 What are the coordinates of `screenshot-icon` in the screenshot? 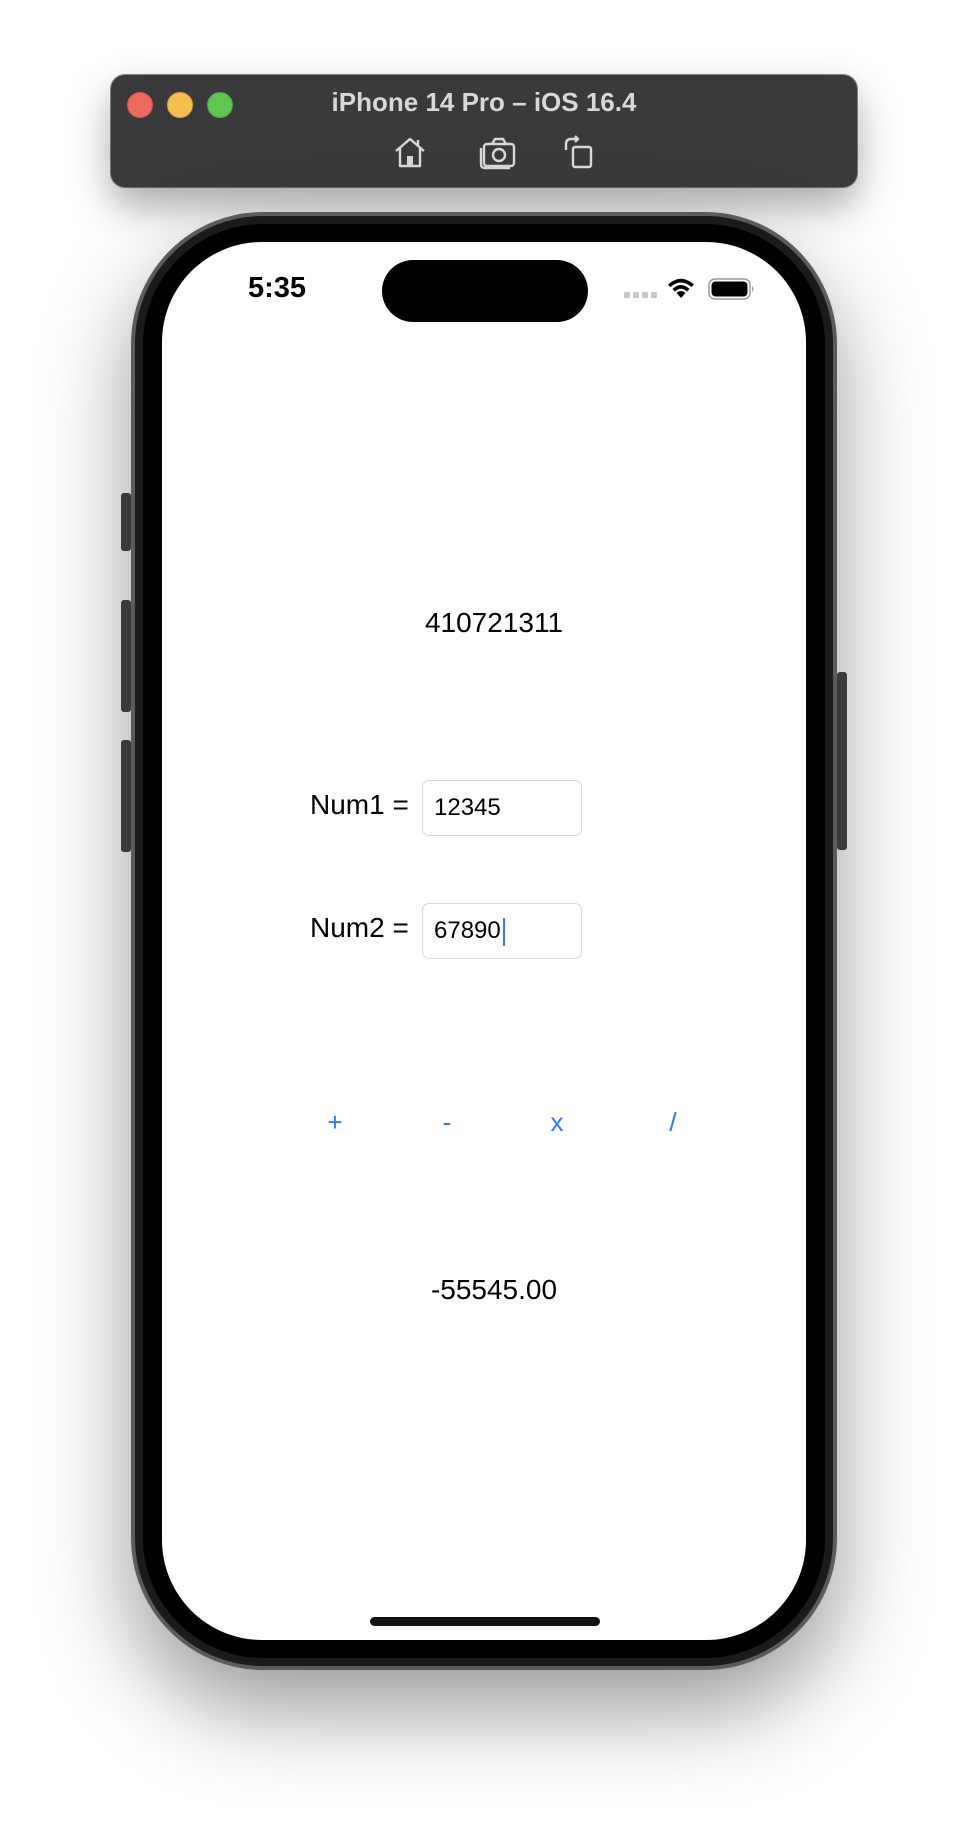 It's located at (498, 152).